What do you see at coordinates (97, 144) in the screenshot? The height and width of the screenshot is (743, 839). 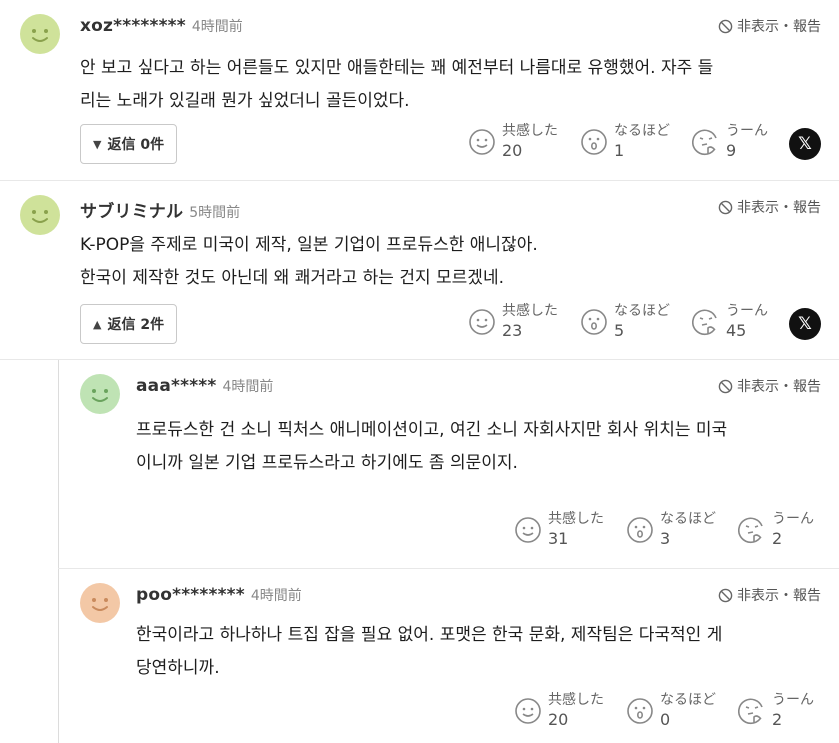 I see `triangle-down-icon: ▼` at bounding box center [97, 144].